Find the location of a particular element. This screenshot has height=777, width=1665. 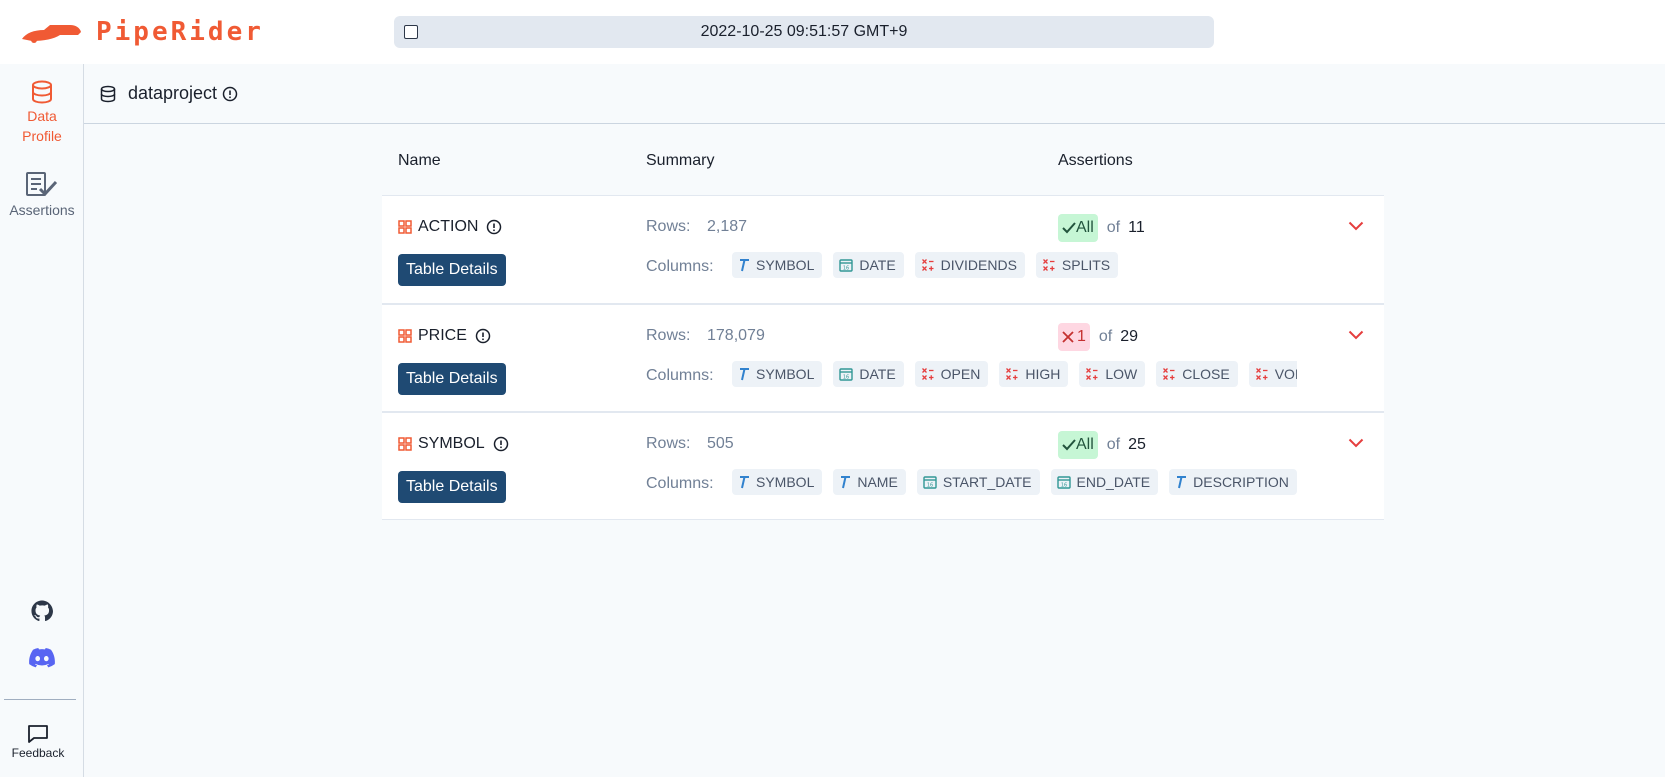

assertion-total: 29 is located at coordinates (1129, 336).